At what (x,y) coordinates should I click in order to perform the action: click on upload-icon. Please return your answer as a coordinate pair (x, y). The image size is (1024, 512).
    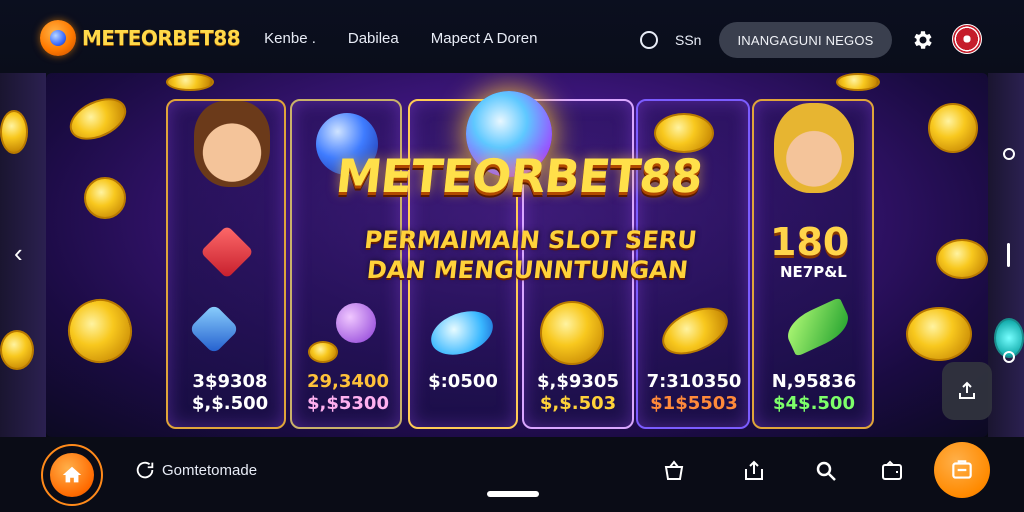
    Looking at the image, I should click on (967, 390).